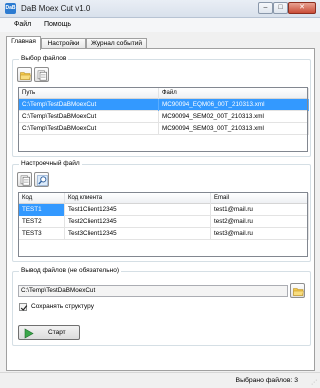  What do you see at coordinates (44, 58) in the screenshot?
I see `file-selection-label: Выбор файлов` at bounding box center [44, 58].